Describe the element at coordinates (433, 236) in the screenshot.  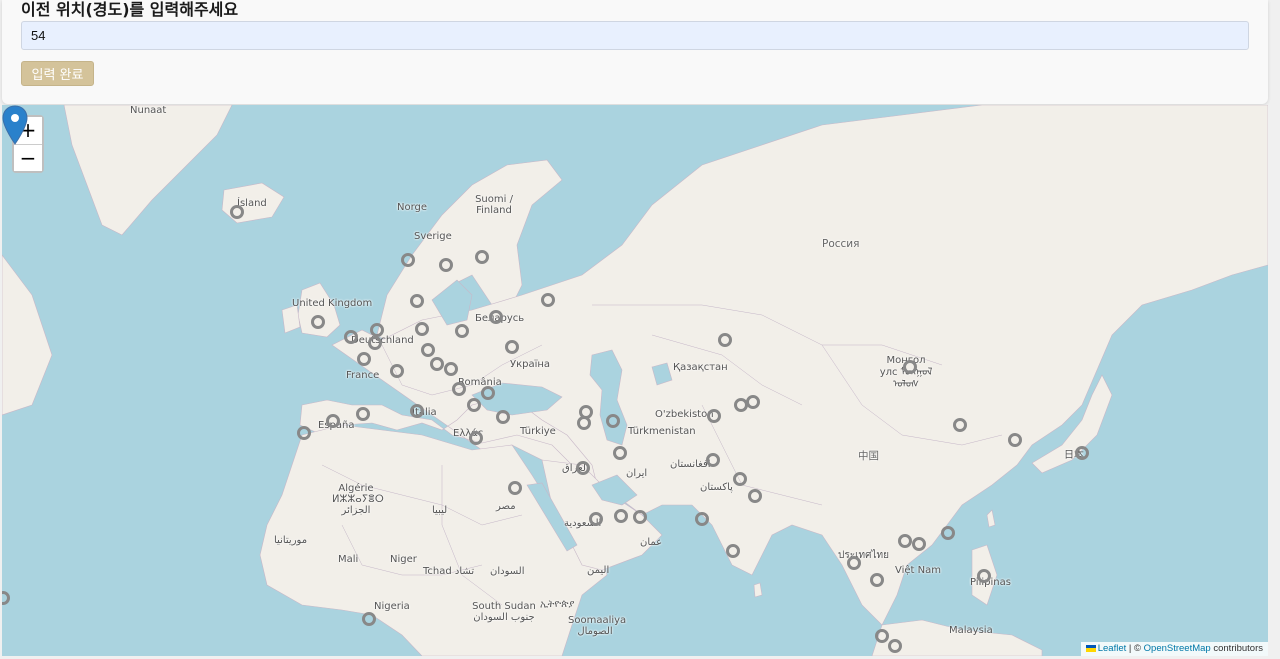
I see `place-label: Sverige` at that location.